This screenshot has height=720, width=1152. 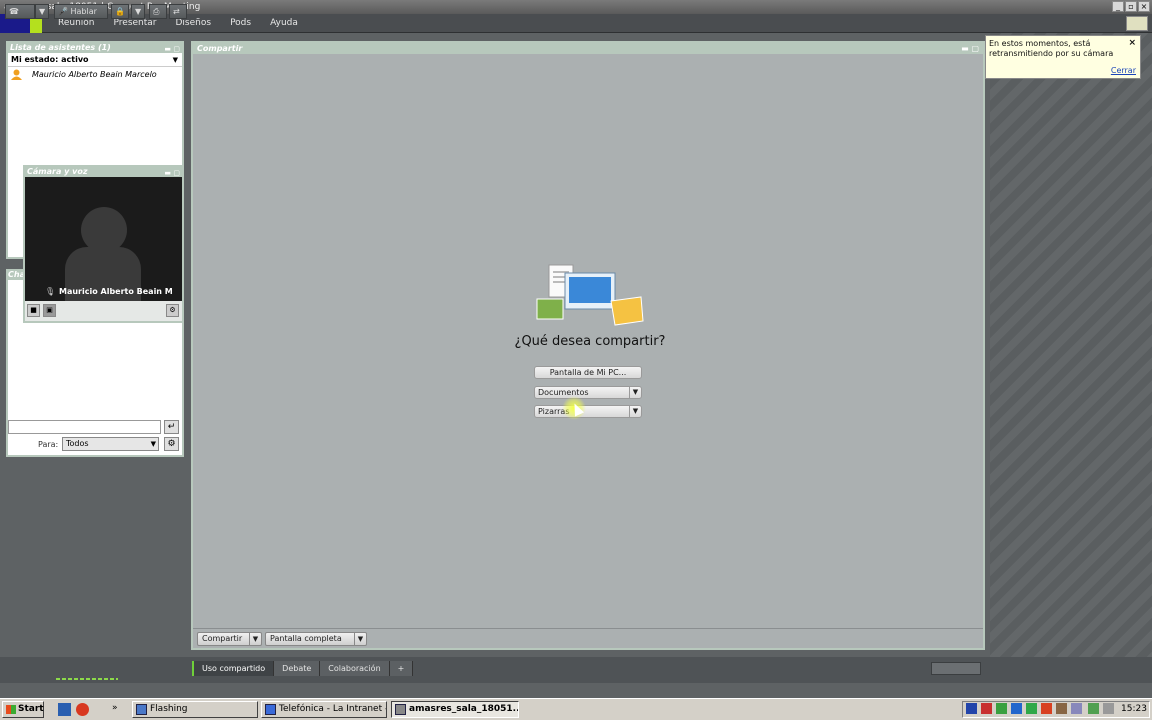 What do you see at coordinates (116, 291) in the screenshot?
I see `camera-user-name: Mauricio Alberto Beain M` at bounding box center [116, 291].